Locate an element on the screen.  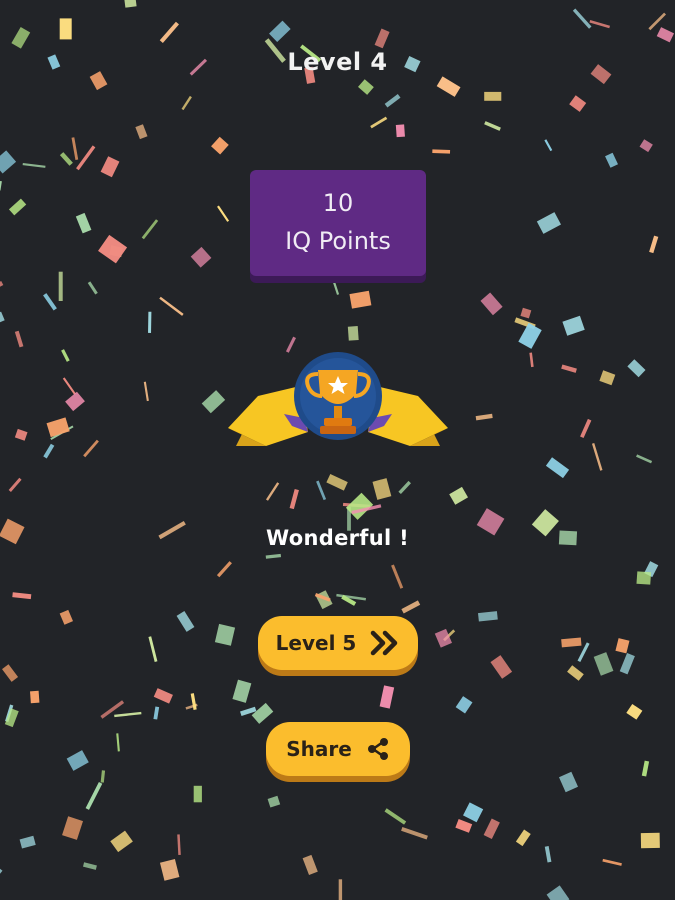
double-chevron-right-icon is located at coordinates (384, 643).